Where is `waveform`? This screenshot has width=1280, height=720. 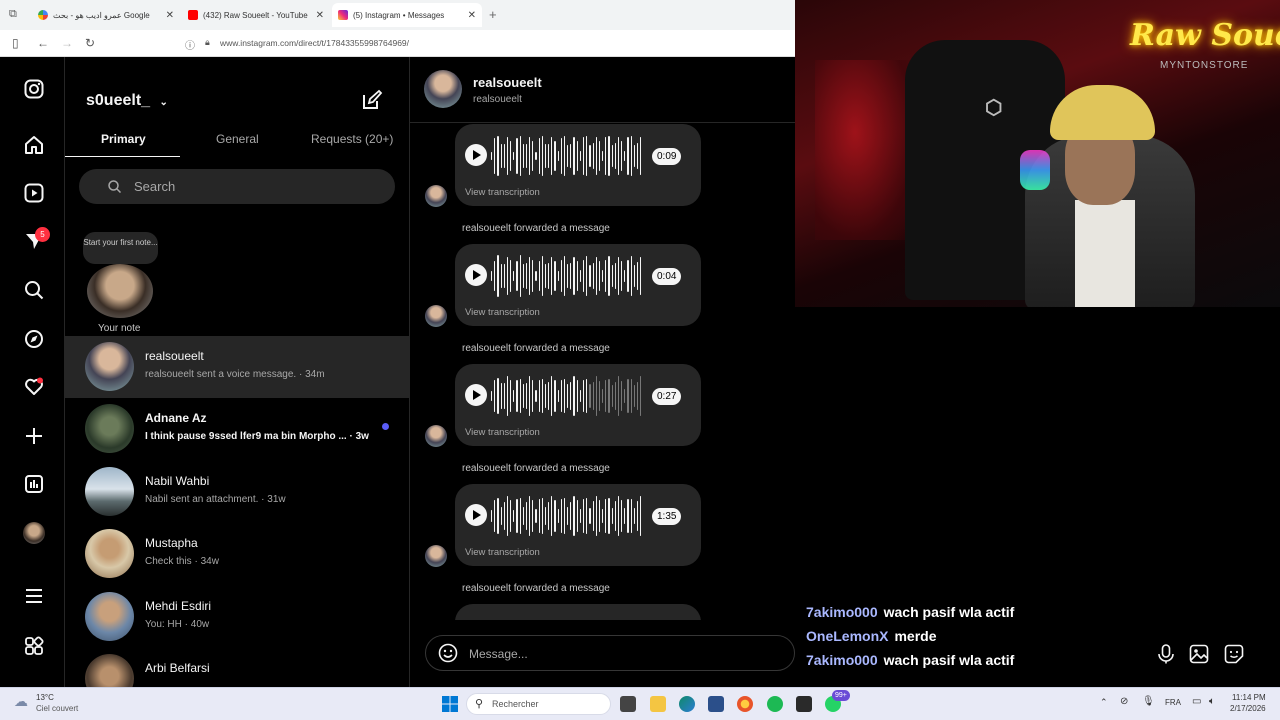
waveform is located at coordinates (566, 156).